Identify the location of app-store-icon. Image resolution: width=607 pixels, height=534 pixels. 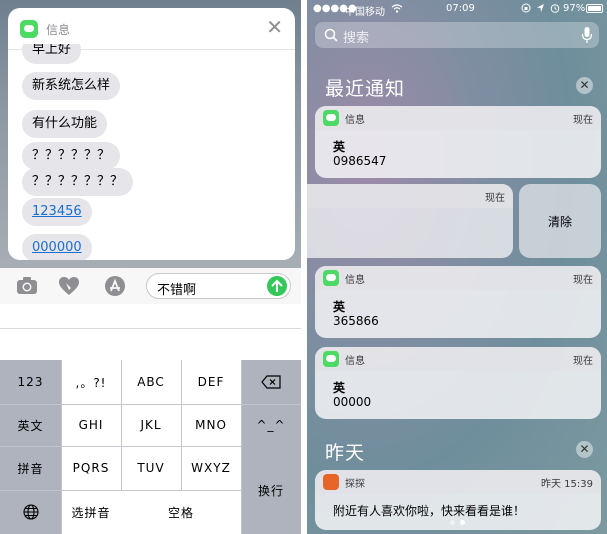
(115, 286).